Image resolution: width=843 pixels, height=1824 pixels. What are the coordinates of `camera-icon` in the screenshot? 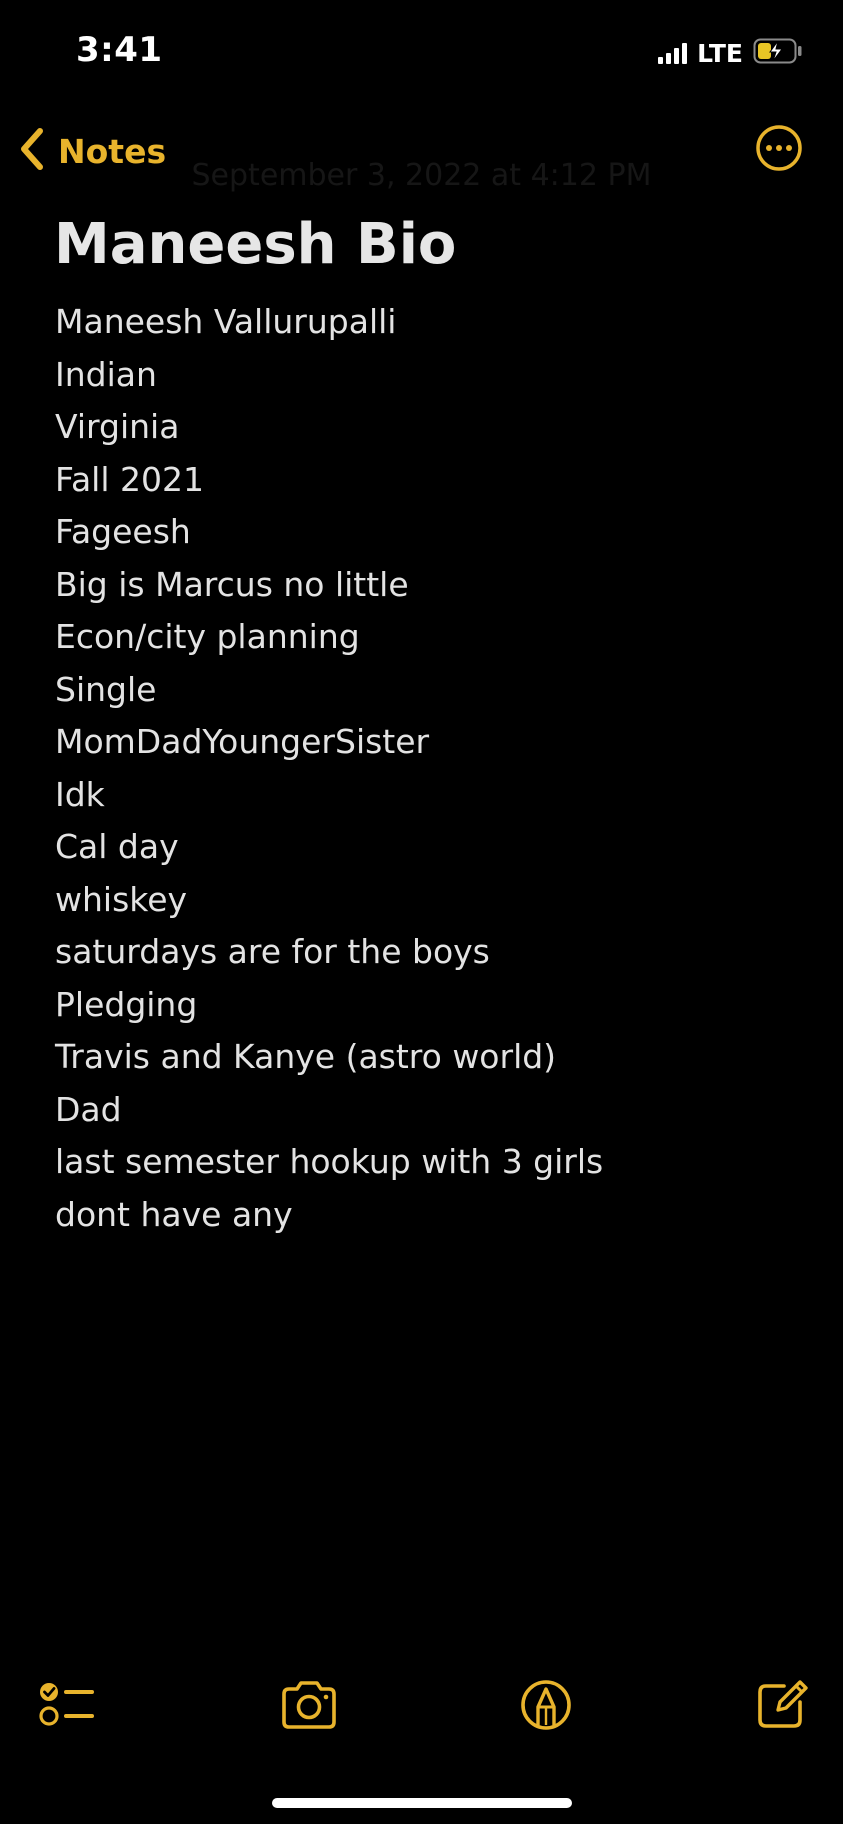 It's located at (309, 1711).